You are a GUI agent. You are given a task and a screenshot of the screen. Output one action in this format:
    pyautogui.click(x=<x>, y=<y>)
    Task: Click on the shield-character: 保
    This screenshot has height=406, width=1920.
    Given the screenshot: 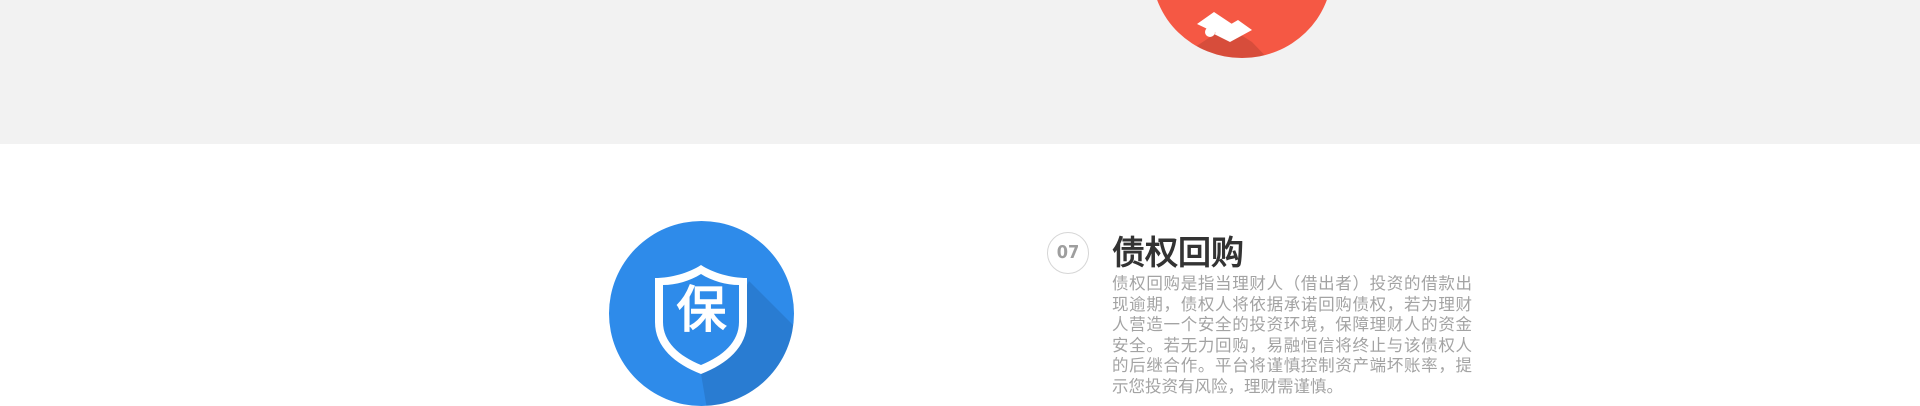 What is the action you would take?
    pyautogui.click(x=701, y=310)
    